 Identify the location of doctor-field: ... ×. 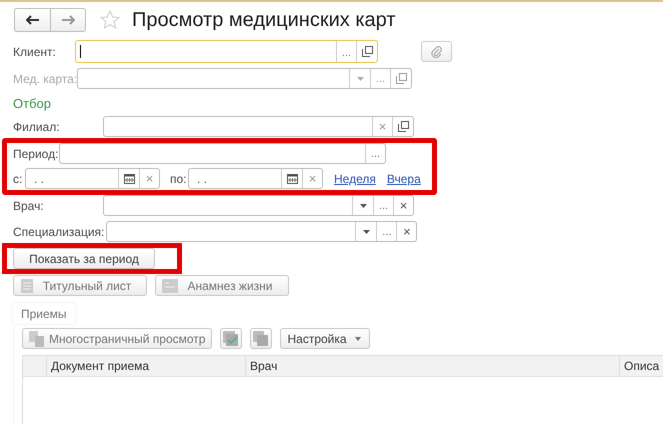
(258, 205).